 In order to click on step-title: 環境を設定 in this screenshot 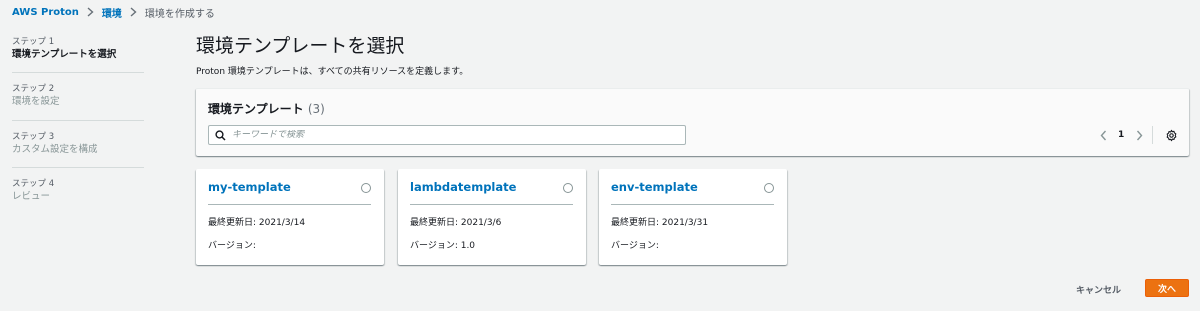, I will do `click(36, 101)`.